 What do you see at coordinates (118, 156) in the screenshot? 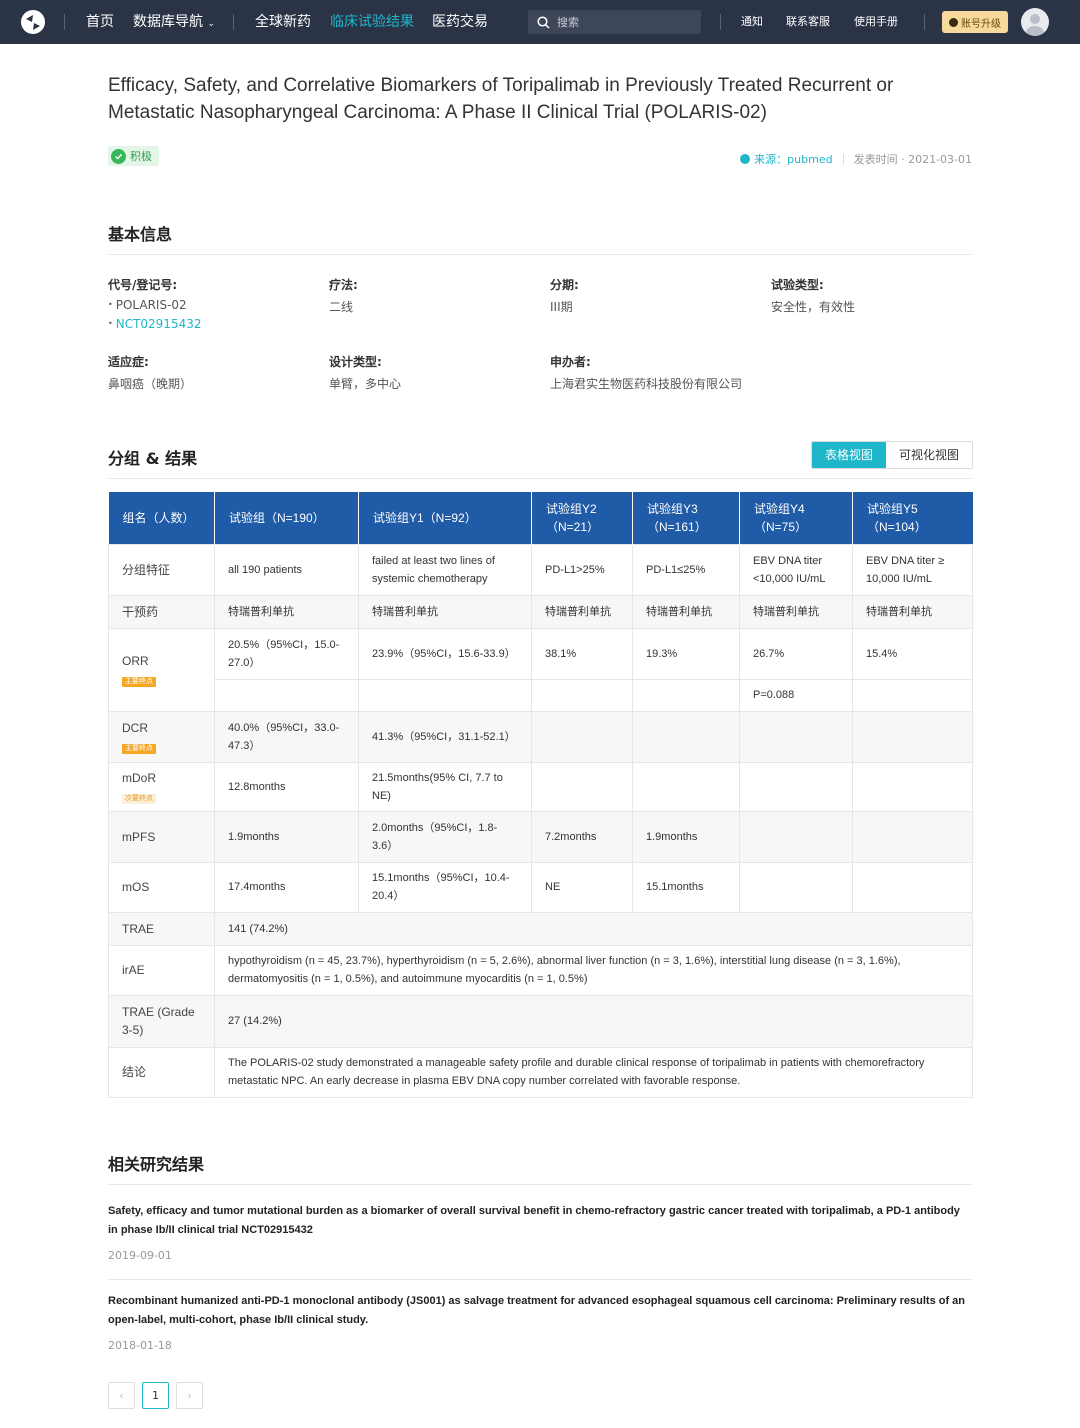
I see `shield-check-icon` at bounding box center [118, 156].